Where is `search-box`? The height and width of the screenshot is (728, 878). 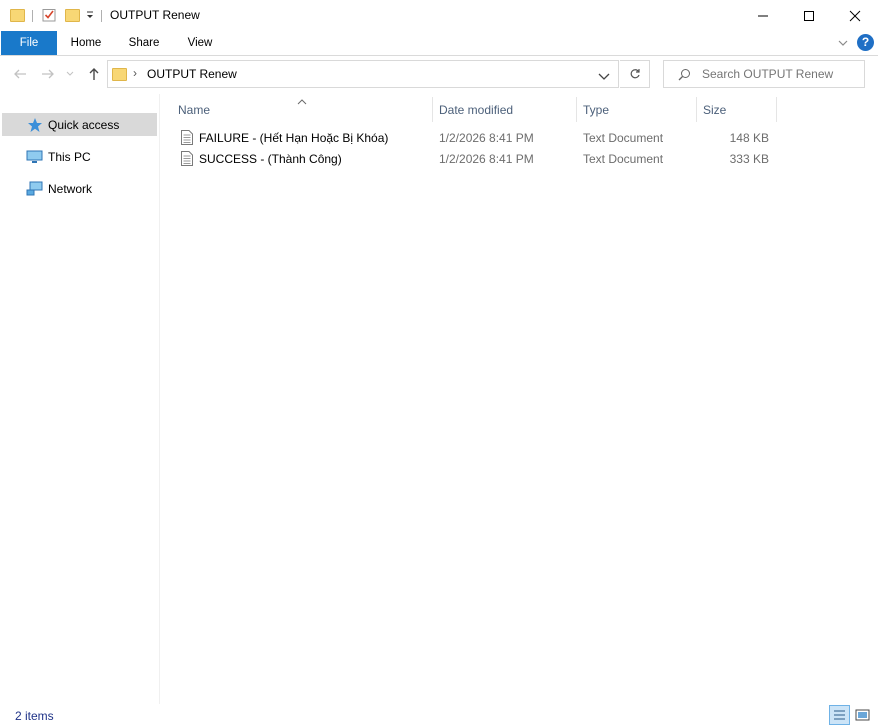 search-box is located at coordinates (764, 74).